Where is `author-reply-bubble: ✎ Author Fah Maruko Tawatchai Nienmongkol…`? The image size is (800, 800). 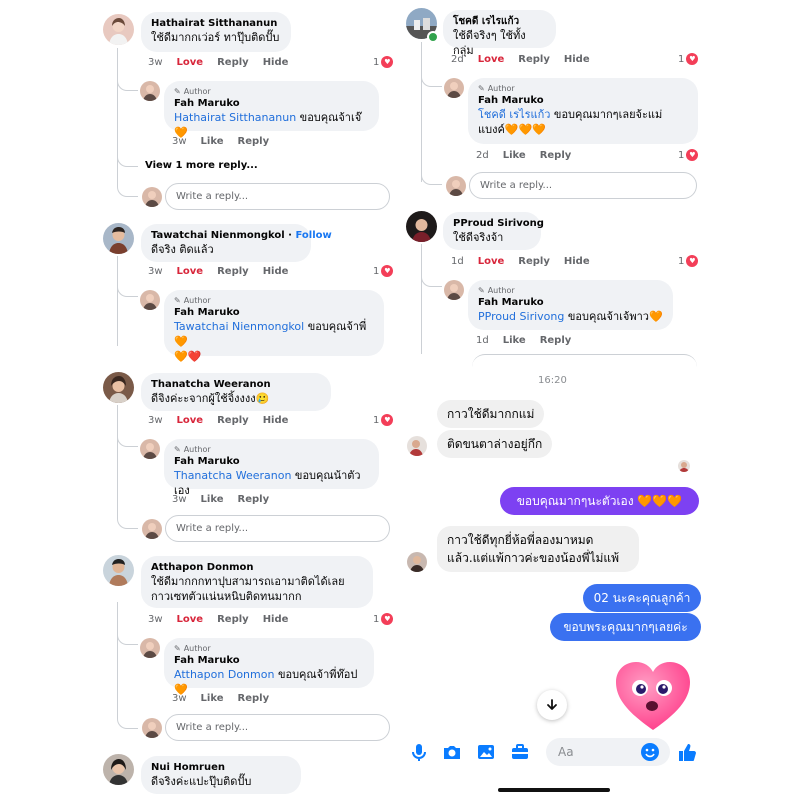 author-reply-bubble: ✎ Author Fah Maruko Tawatchai Nienmongkol… is located at coordinates (274, 326).